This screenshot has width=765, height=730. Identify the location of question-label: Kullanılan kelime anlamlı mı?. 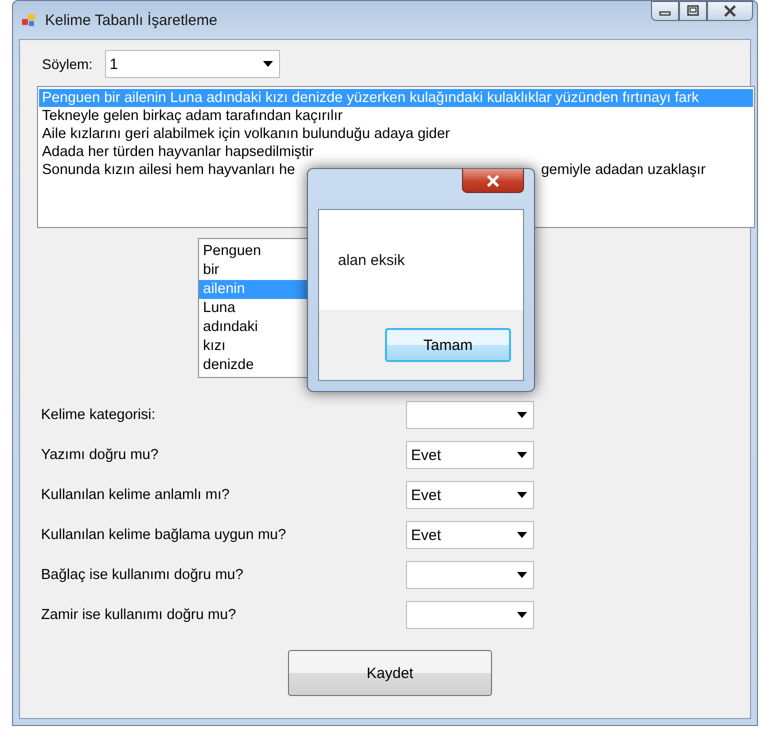
(135, 495).